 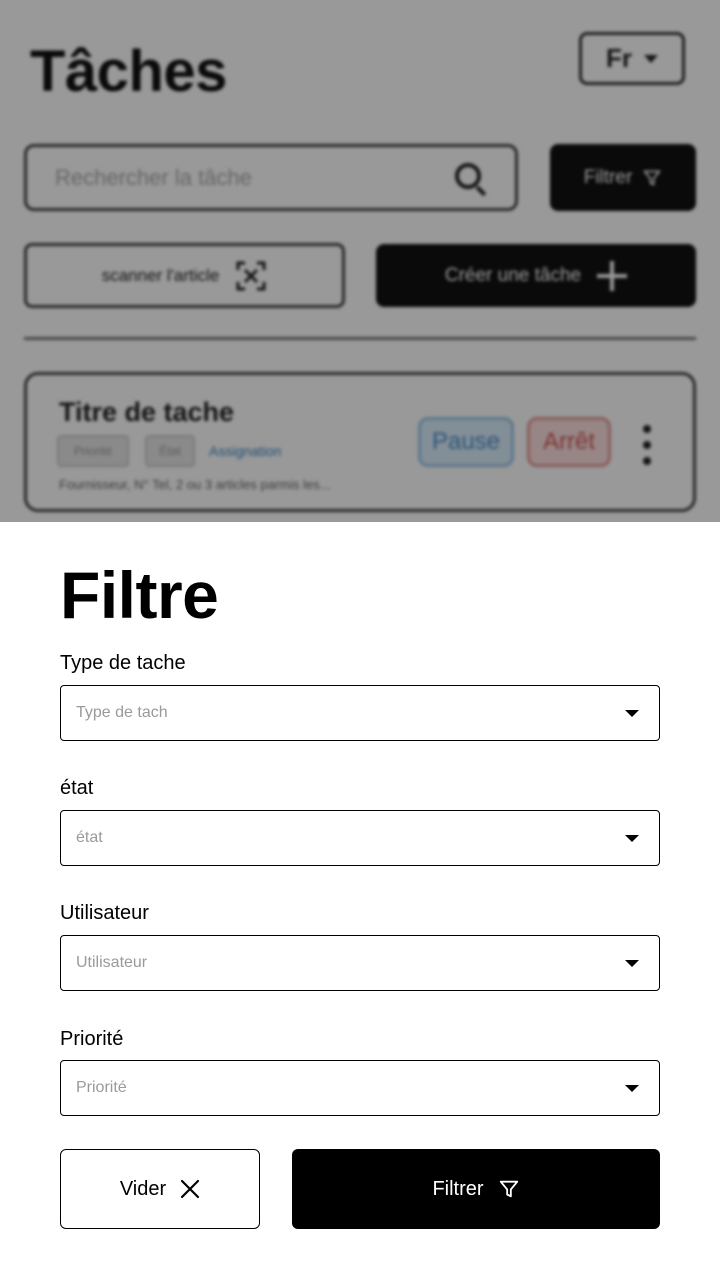 I want to click on state-select: état, so click(x=360, y=838).